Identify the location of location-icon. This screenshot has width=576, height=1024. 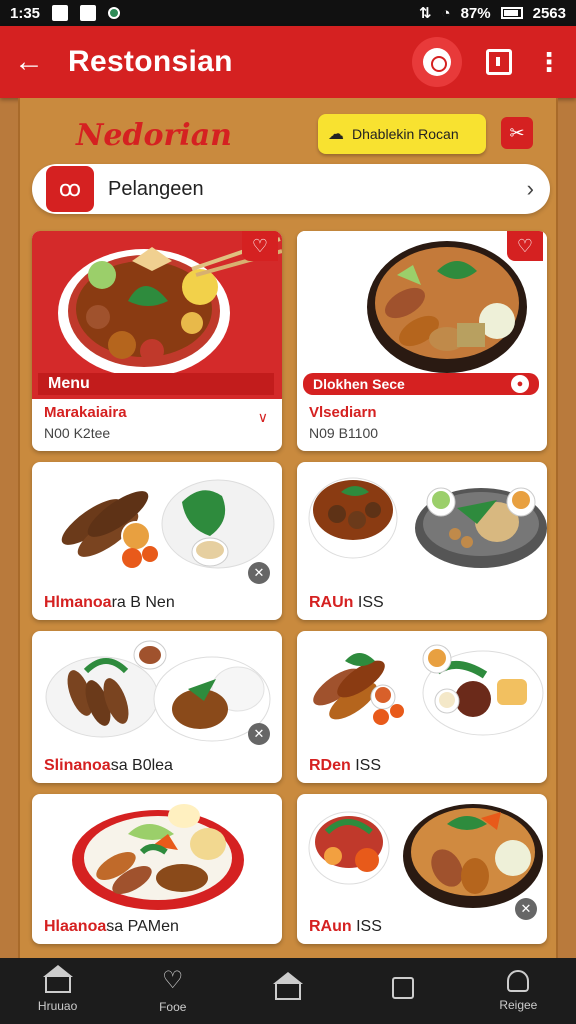
(437, 62).